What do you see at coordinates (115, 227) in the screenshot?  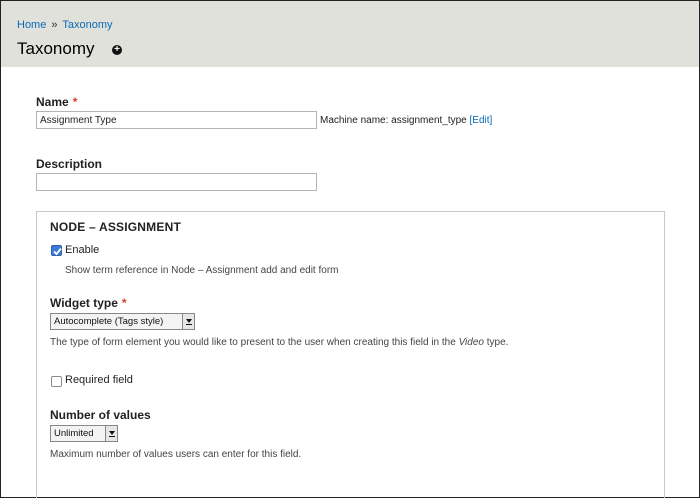 I see `fieldset-legend: NODE – ASSIGNMENT` at bounding box center [115, 227].